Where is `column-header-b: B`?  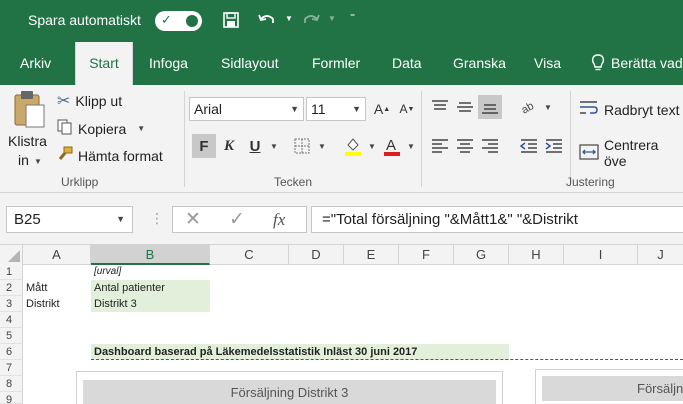 column-header-b: B is located at coordinates (150, 255).